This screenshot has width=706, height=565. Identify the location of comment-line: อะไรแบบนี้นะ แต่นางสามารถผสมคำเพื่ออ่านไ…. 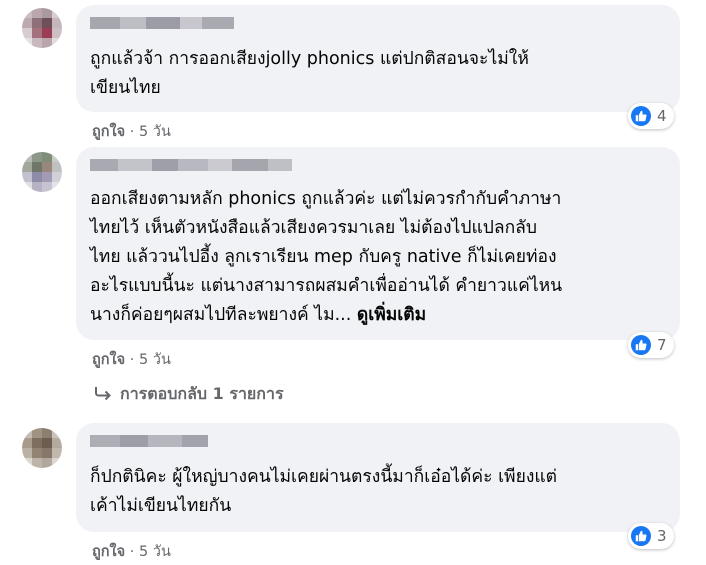
(326, 286).